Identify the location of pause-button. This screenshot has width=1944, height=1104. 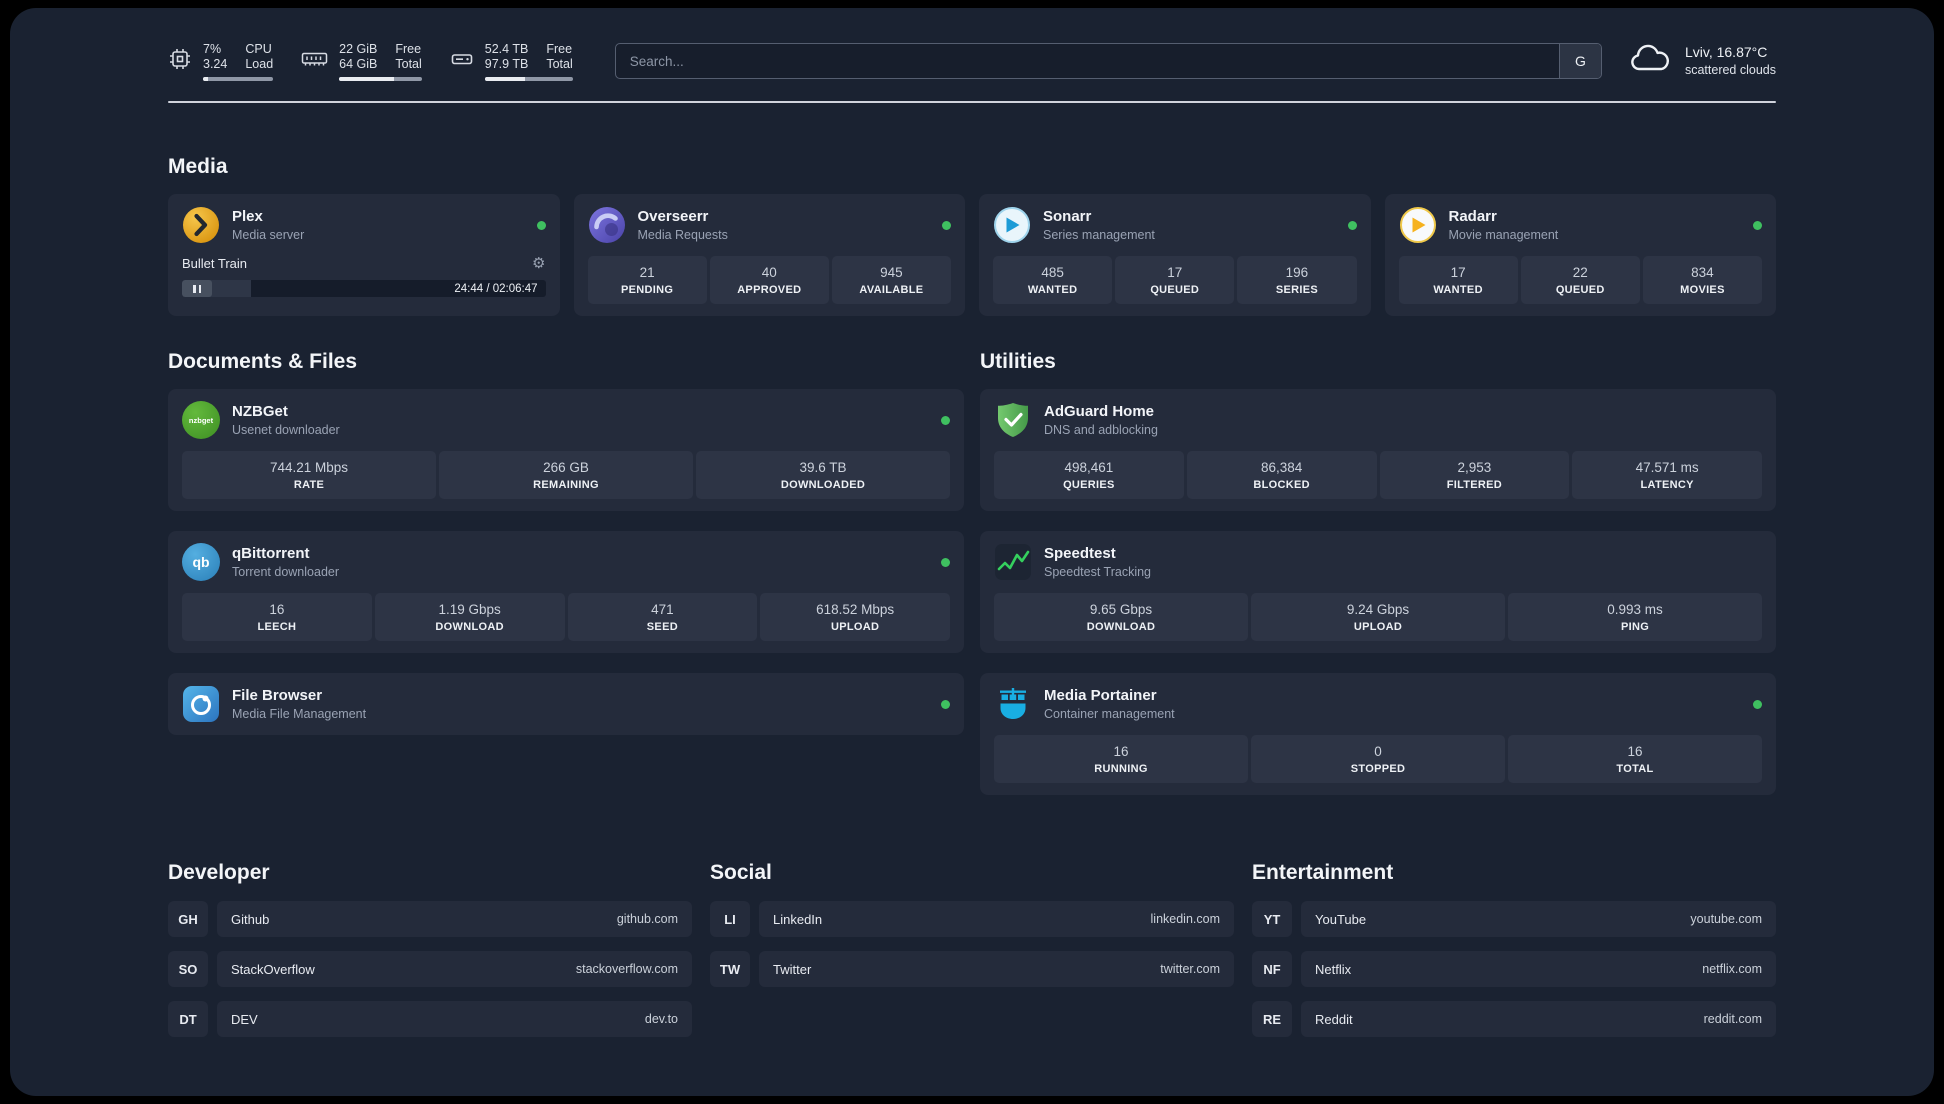
(197, 288).